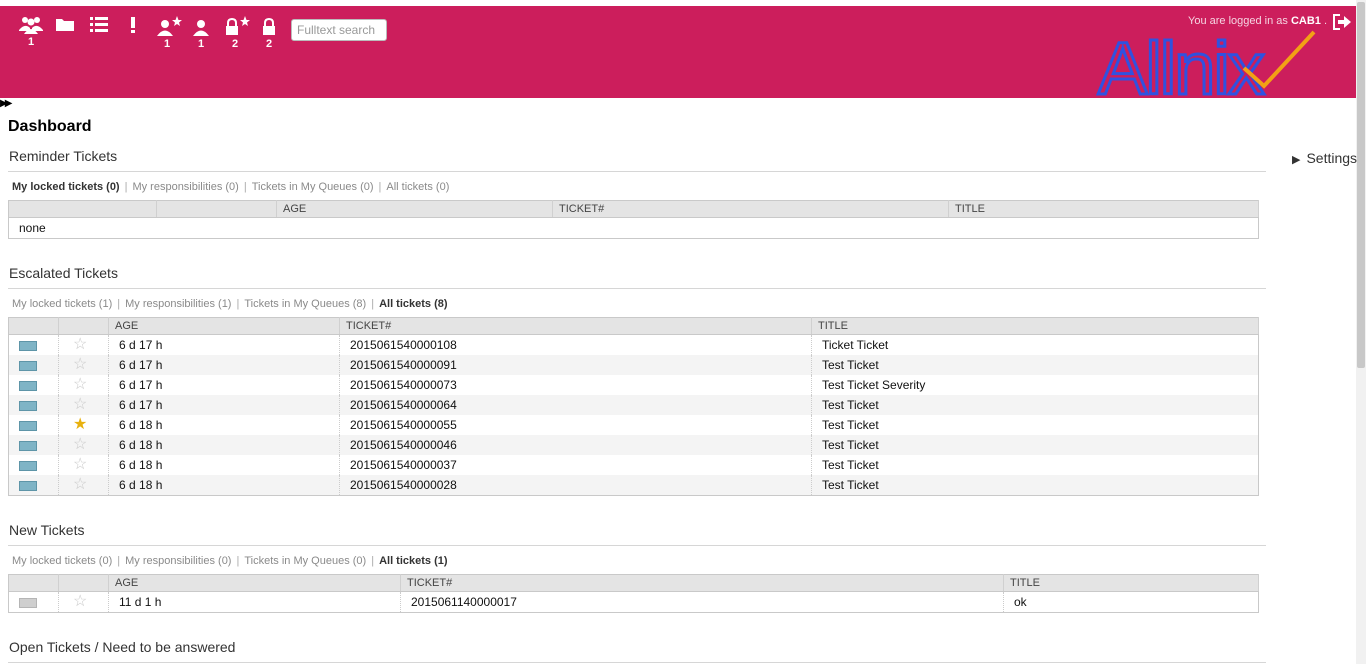  I want to click on logout-button, so click(1342, 24).